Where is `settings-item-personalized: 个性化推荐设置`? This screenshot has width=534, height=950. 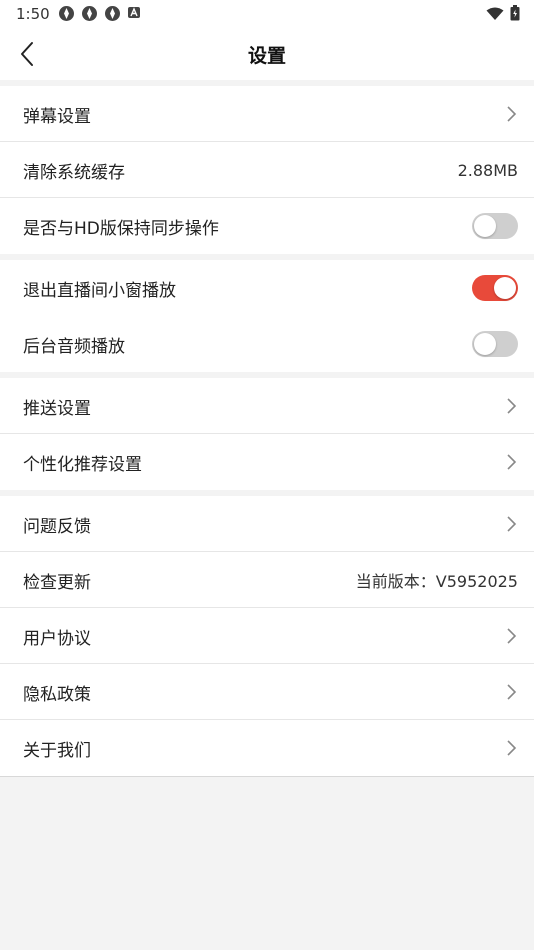 settings-item-personalized: 个性化推荐设置 is located at coordinates (267, 462).